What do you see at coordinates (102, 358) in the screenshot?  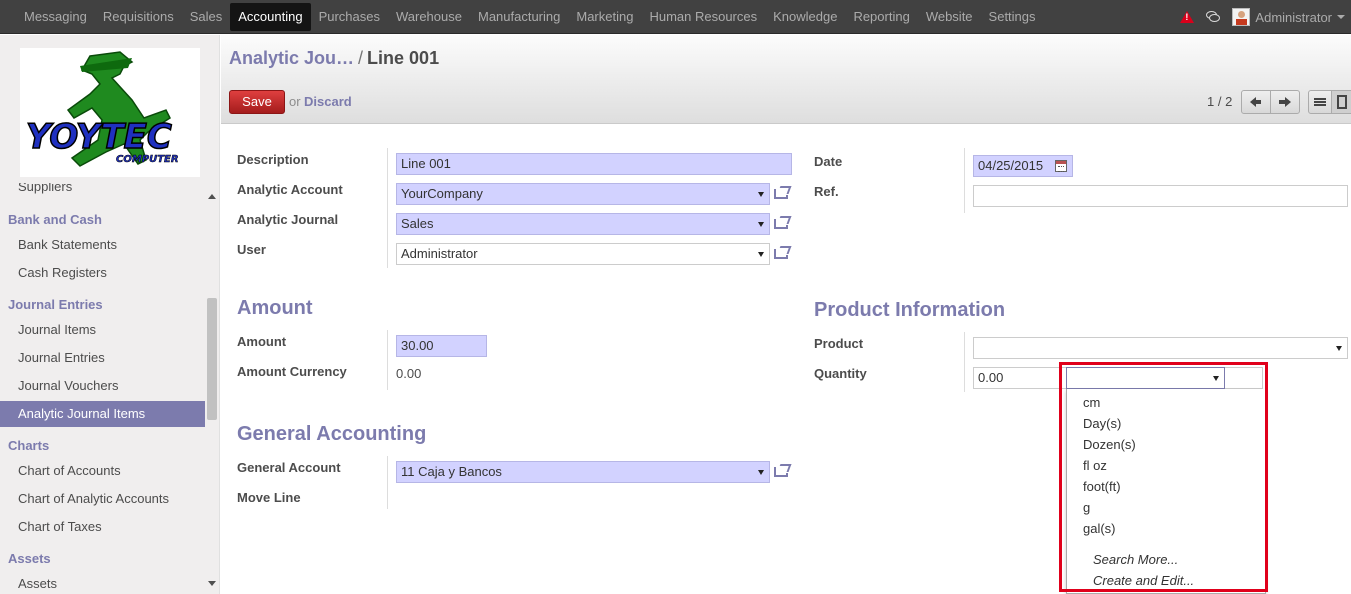 I see `sidebar-item-journal-entries: Journal Entries` at bounding box center [102, 358].